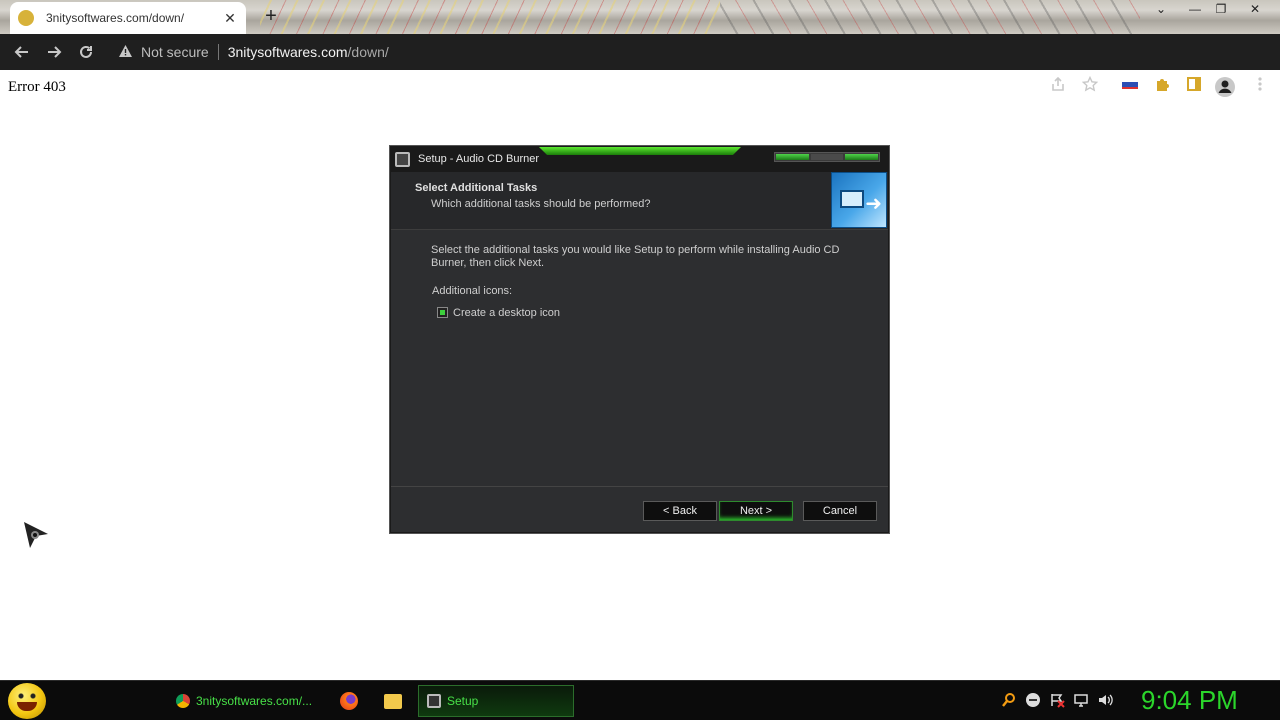 The height and width of the screenshot is (720, 1280). Describe the element at coordinates (27, 696) in the screenshot. I see `smiley-eyes` at that location.